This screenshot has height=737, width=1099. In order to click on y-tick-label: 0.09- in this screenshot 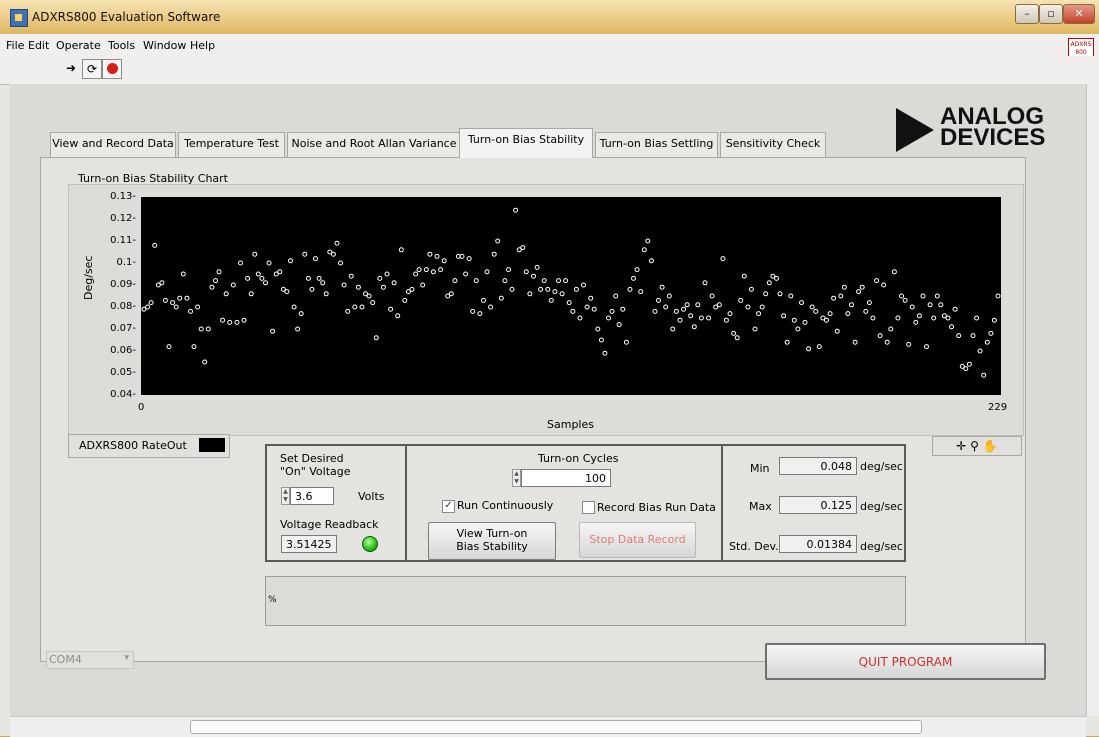, I will do `click(123, 284)`.